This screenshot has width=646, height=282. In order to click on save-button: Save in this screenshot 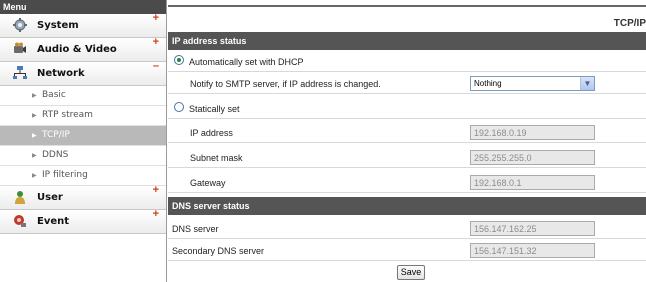, I will do `click(411, 272)`.